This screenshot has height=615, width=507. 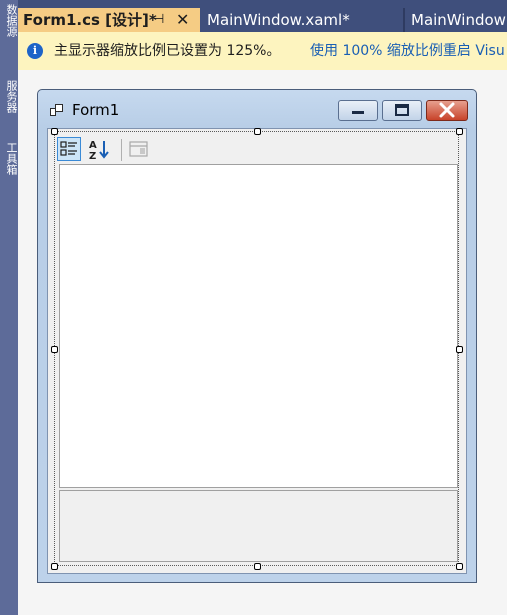 What do you see at coordinates (92, 156) in the screenshot?
I see `svg-text: Z` at bounding box center [92, 156].